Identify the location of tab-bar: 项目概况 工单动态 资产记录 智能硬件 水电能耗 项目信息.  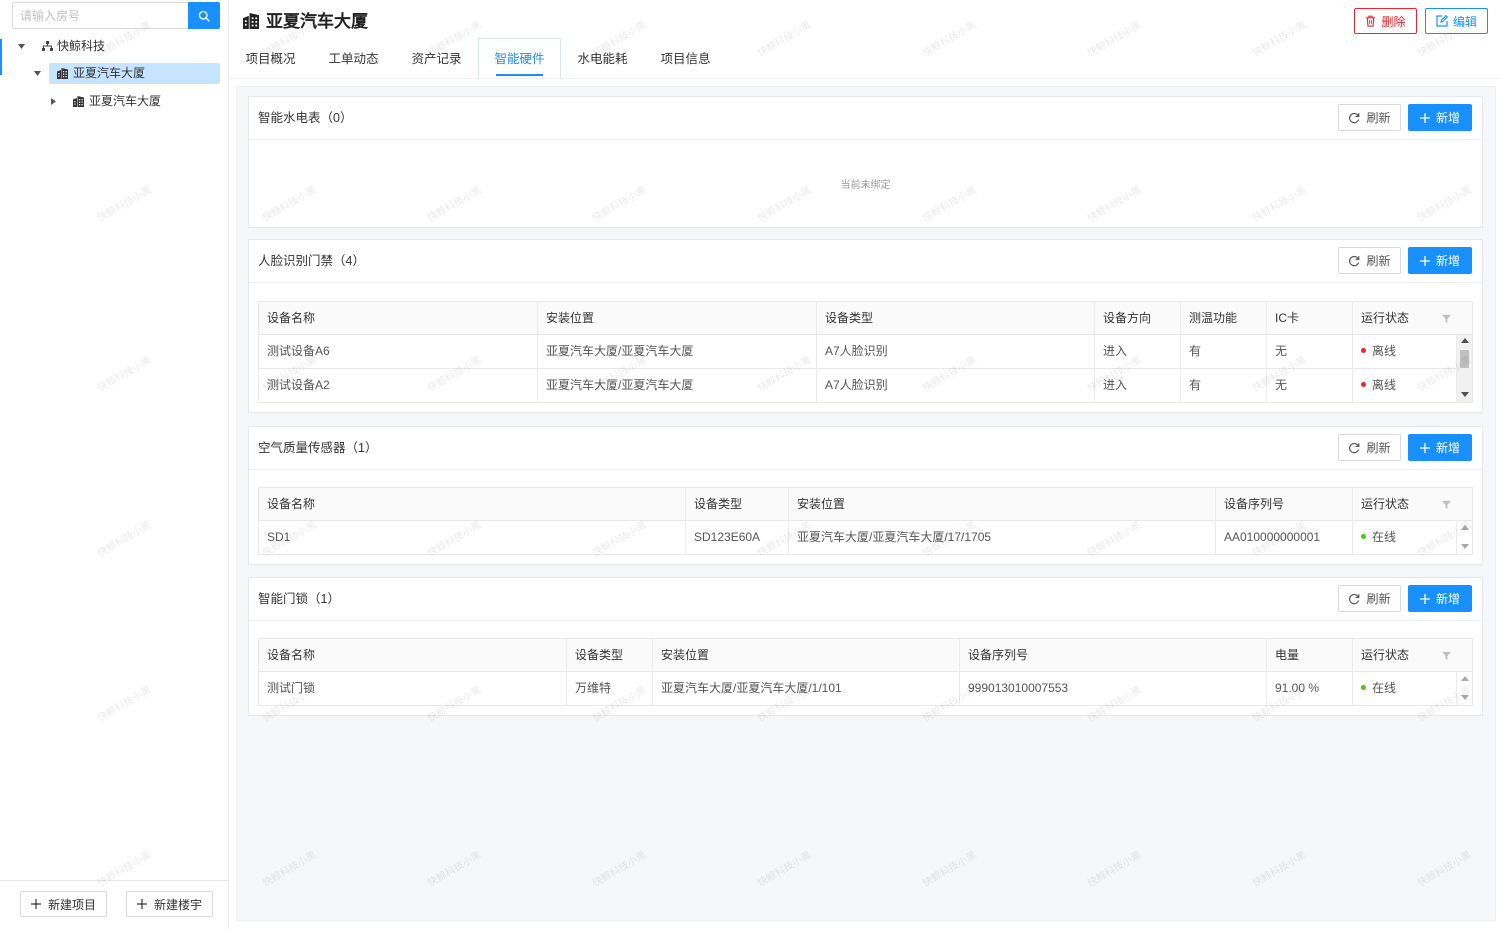
(478, 58).